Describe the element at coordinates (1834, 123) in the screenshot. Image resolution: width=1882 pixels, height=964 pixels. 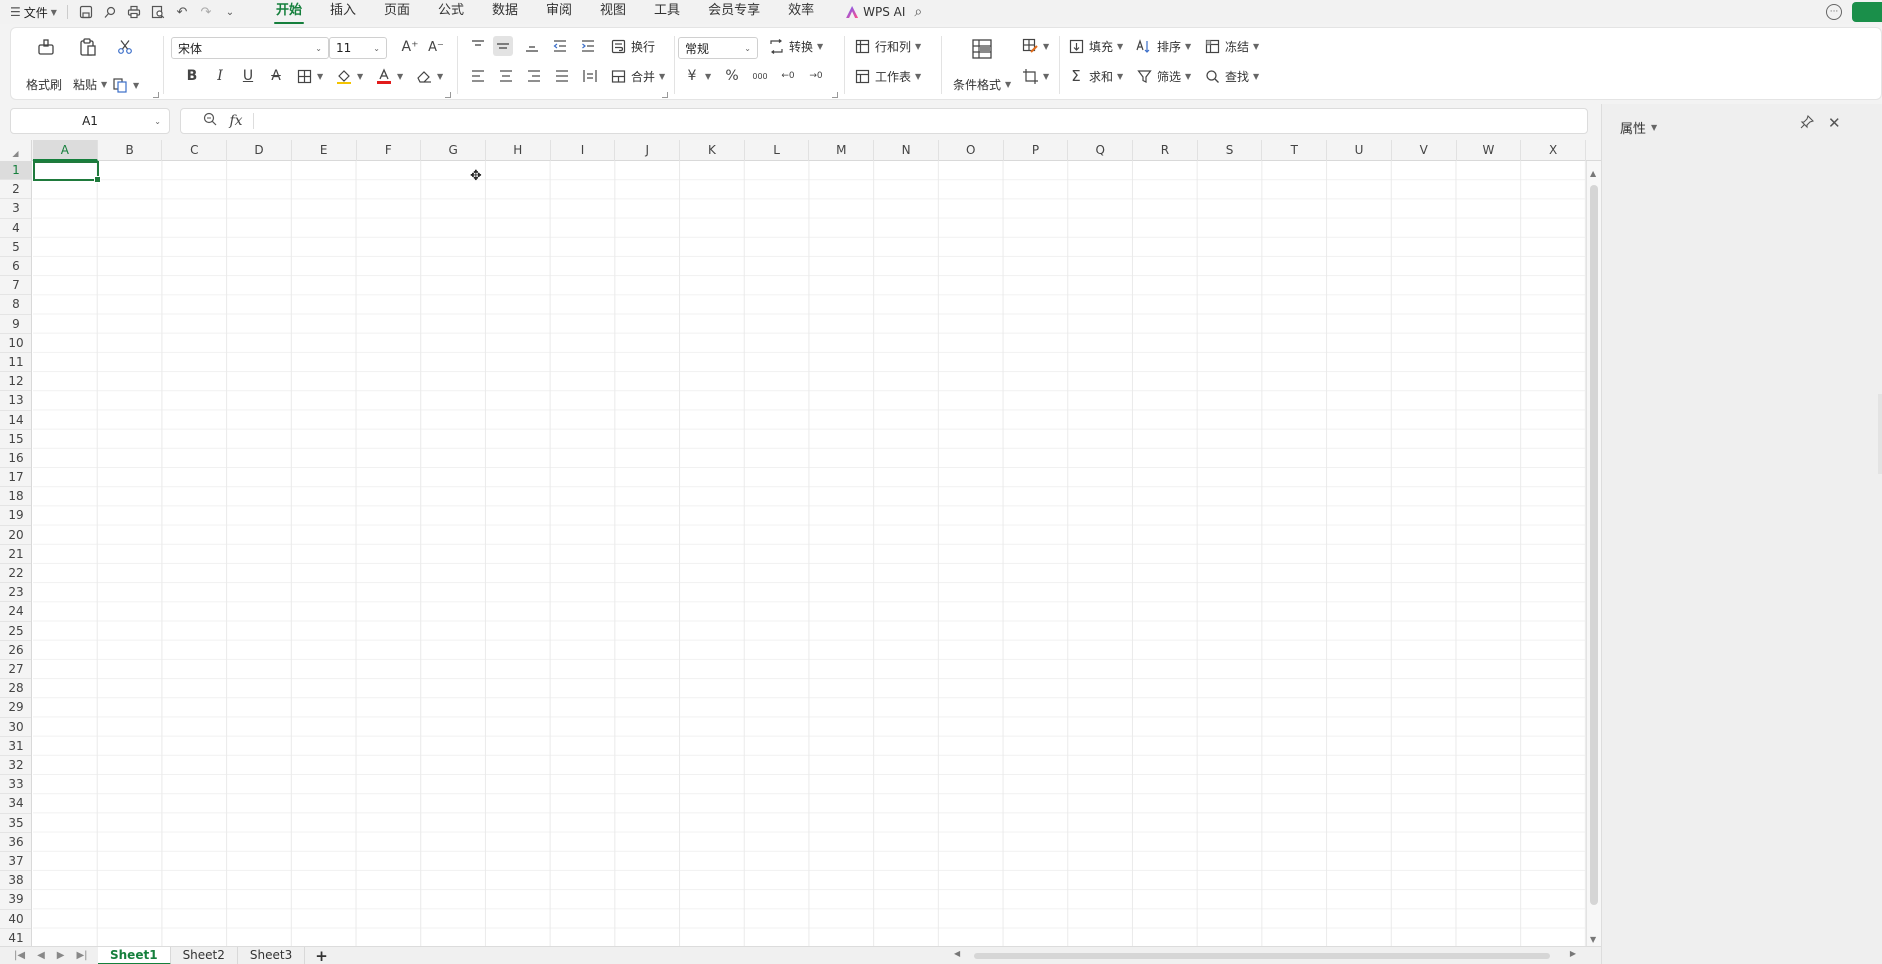
I see `close-icon: ✕` at that location.